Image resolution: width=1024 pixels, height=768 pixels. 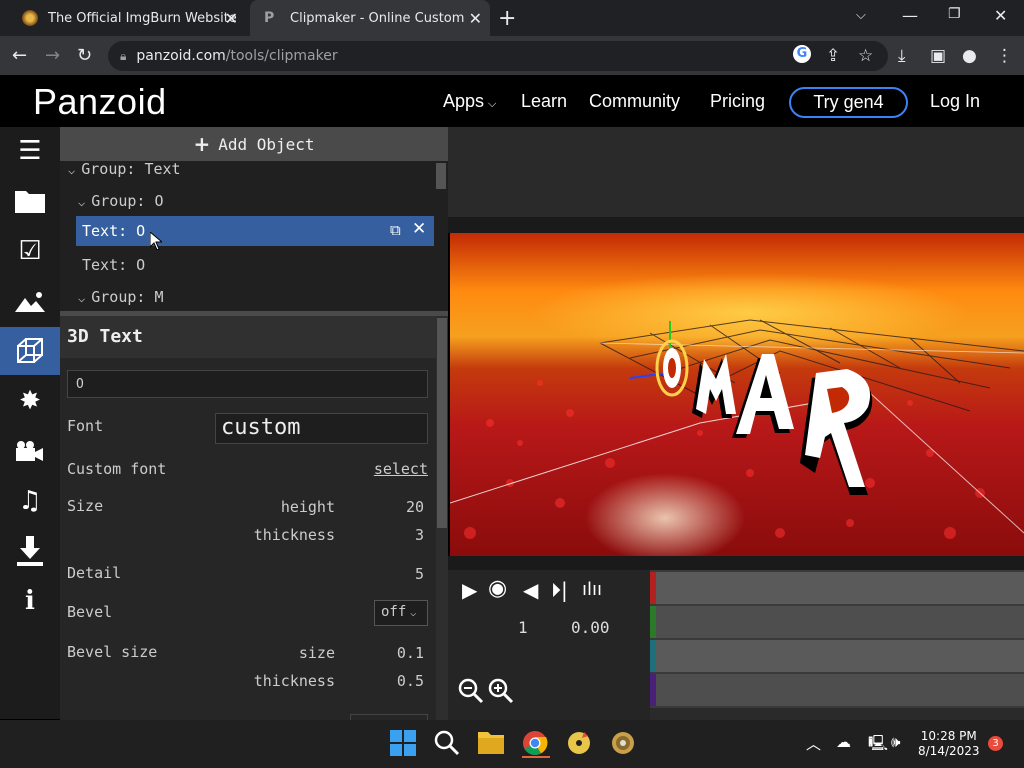 I want to click on windows-taskbar: ︿ ☁ 🖳︎ 🕪︎ 10:28 PM 8/14/2023 3, so click(x=512, y=744).